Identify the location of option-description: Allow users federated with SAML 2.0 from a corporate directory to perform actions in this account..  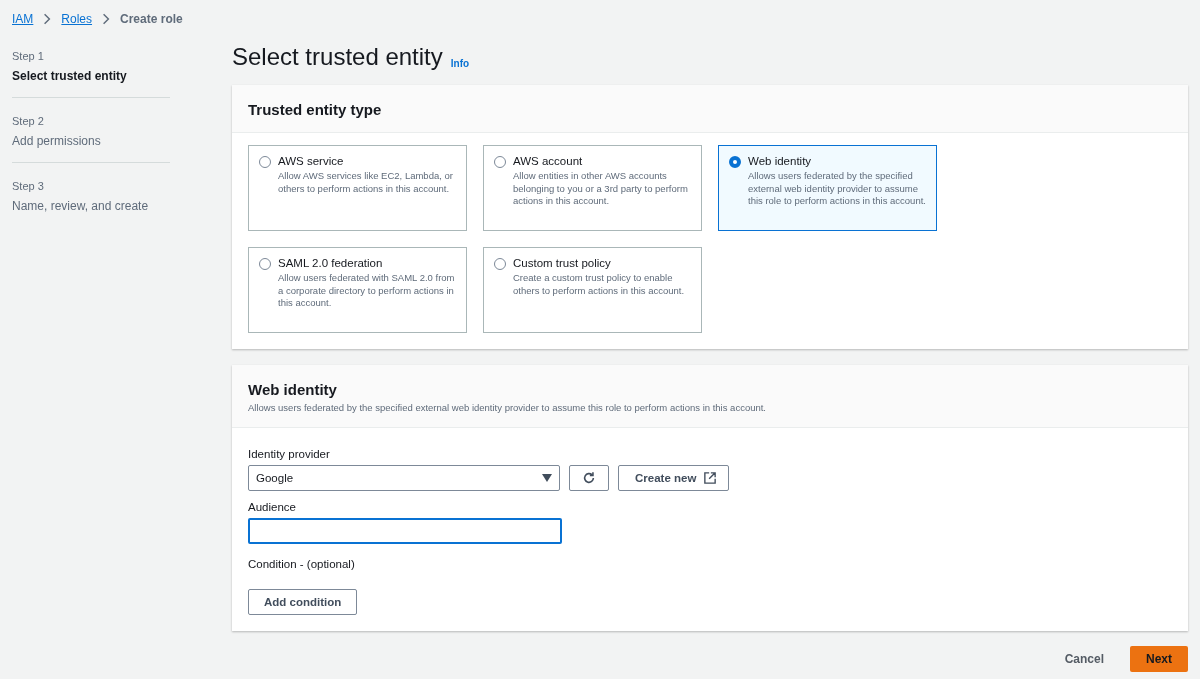
(367, 291).